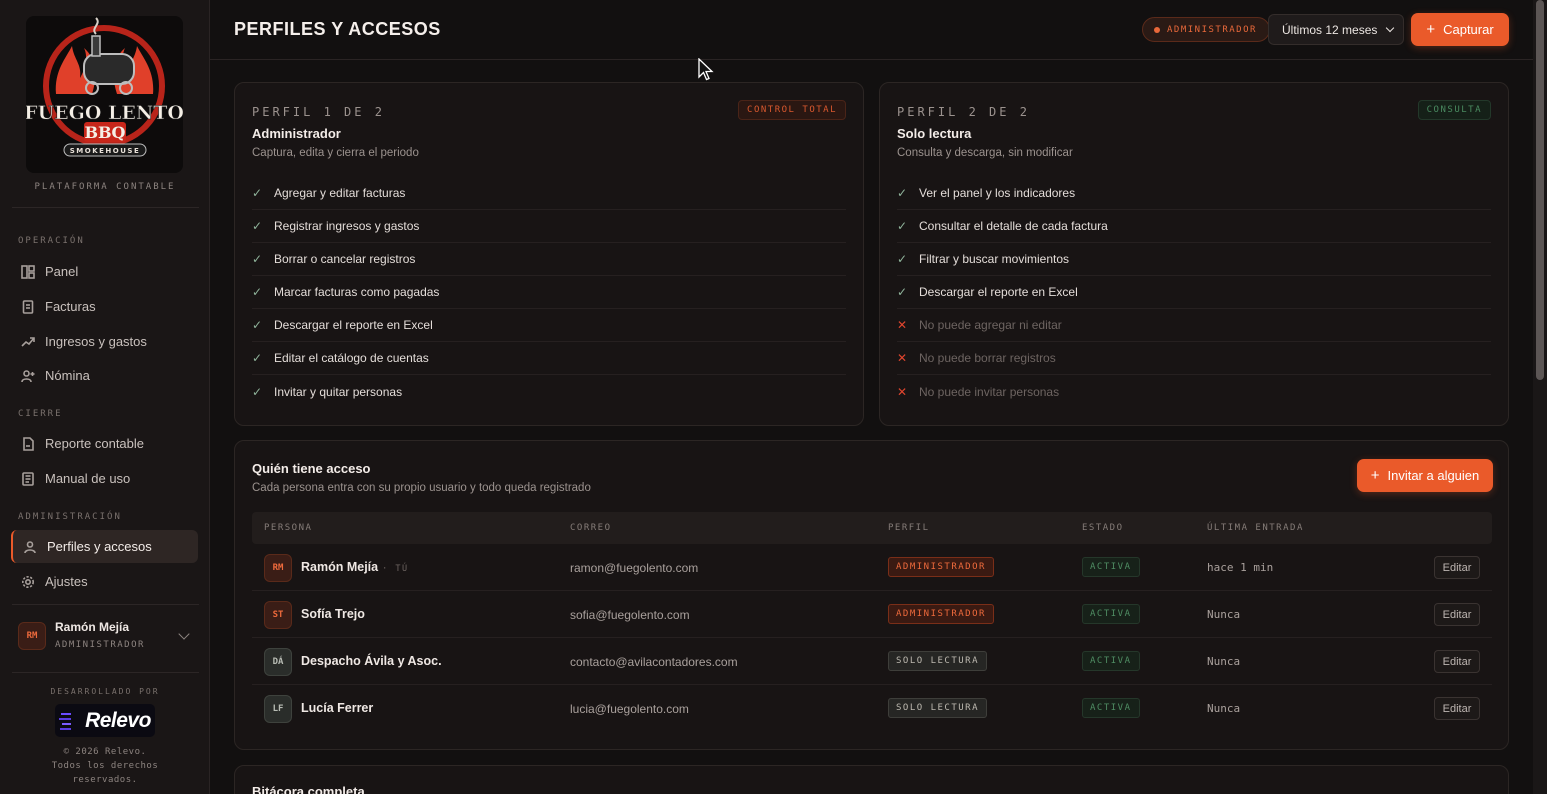 Image resolution: width=1547 pixels, height=794 pixels. I want to click on plus-icon: +, so click(1431, 29).